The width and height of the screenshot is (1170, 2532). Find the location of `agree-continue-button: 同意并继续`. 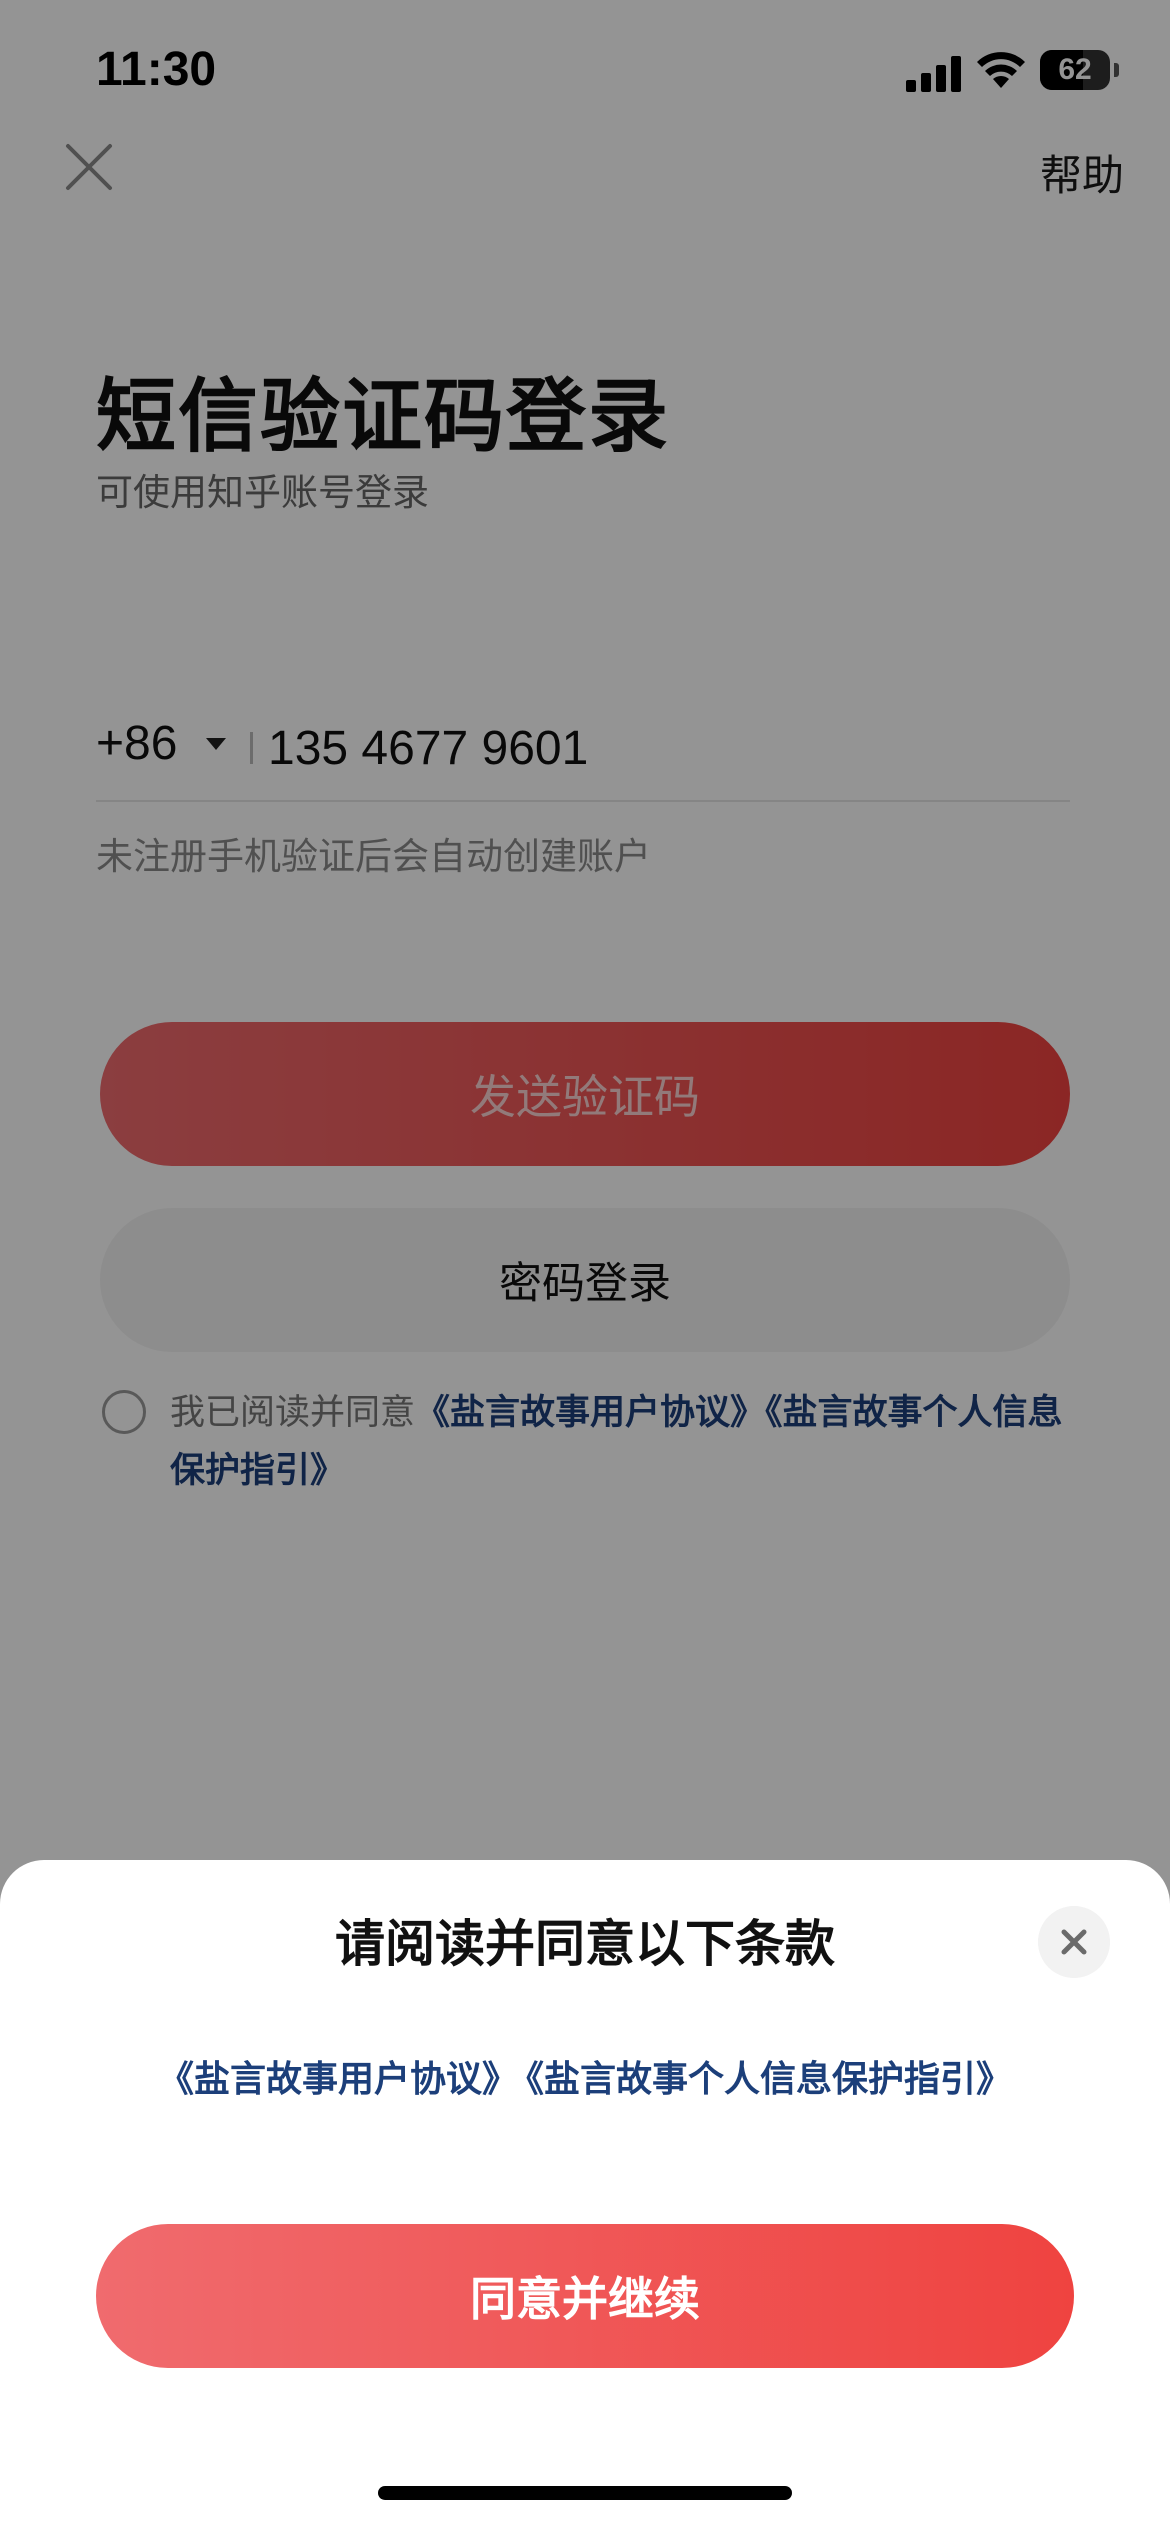

agree-continue-button: 同意并继续 is located at coordinates (585, 2296).